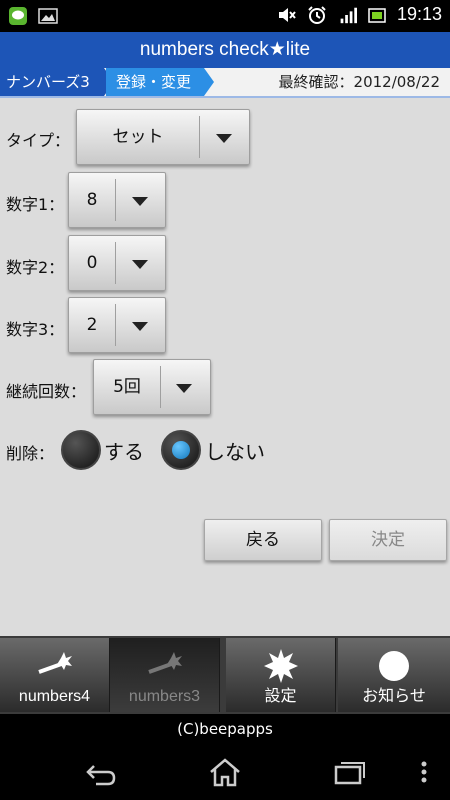 Image resolution: width=450 pixels, height=800 pixels. Describe the element at coordinates (225, 675) in the screenshot. I see `bottom-tab-bar: numbers4 numbers3 設定 お知らせ` at that location.